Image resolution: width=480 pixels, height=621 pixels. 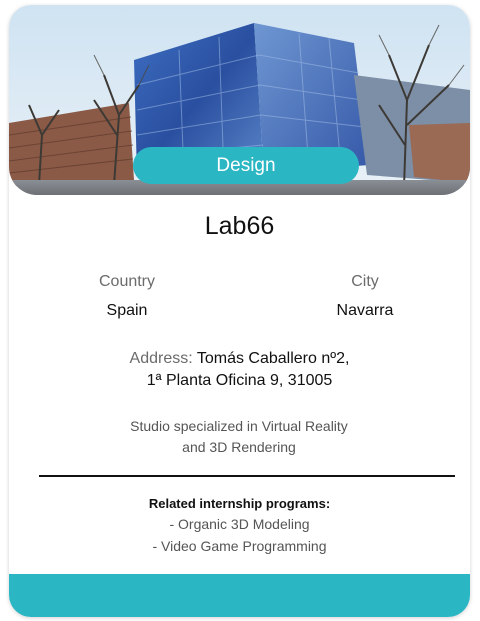 I want to click on country-label: Country, so click(x=127, y=281).